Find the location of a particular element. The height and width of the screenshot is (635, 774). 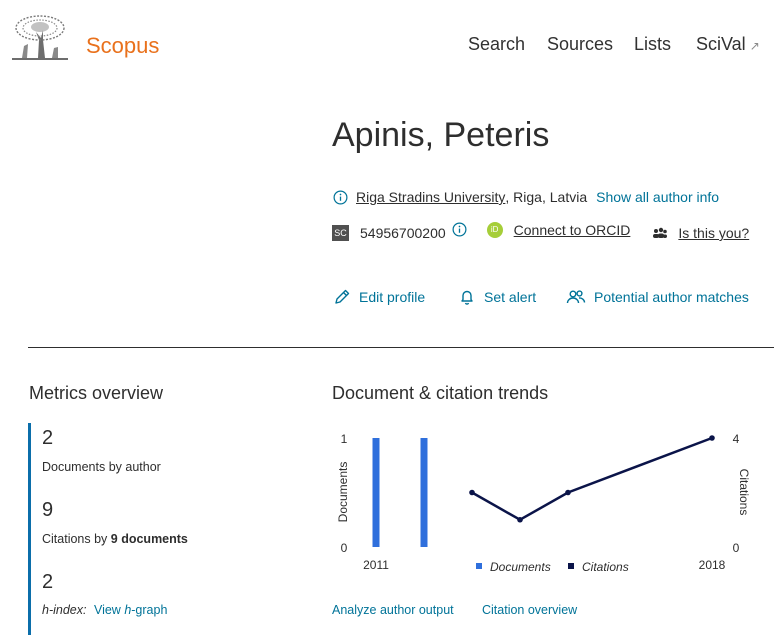

nav-search: Search is located at coordinates (496, 44).